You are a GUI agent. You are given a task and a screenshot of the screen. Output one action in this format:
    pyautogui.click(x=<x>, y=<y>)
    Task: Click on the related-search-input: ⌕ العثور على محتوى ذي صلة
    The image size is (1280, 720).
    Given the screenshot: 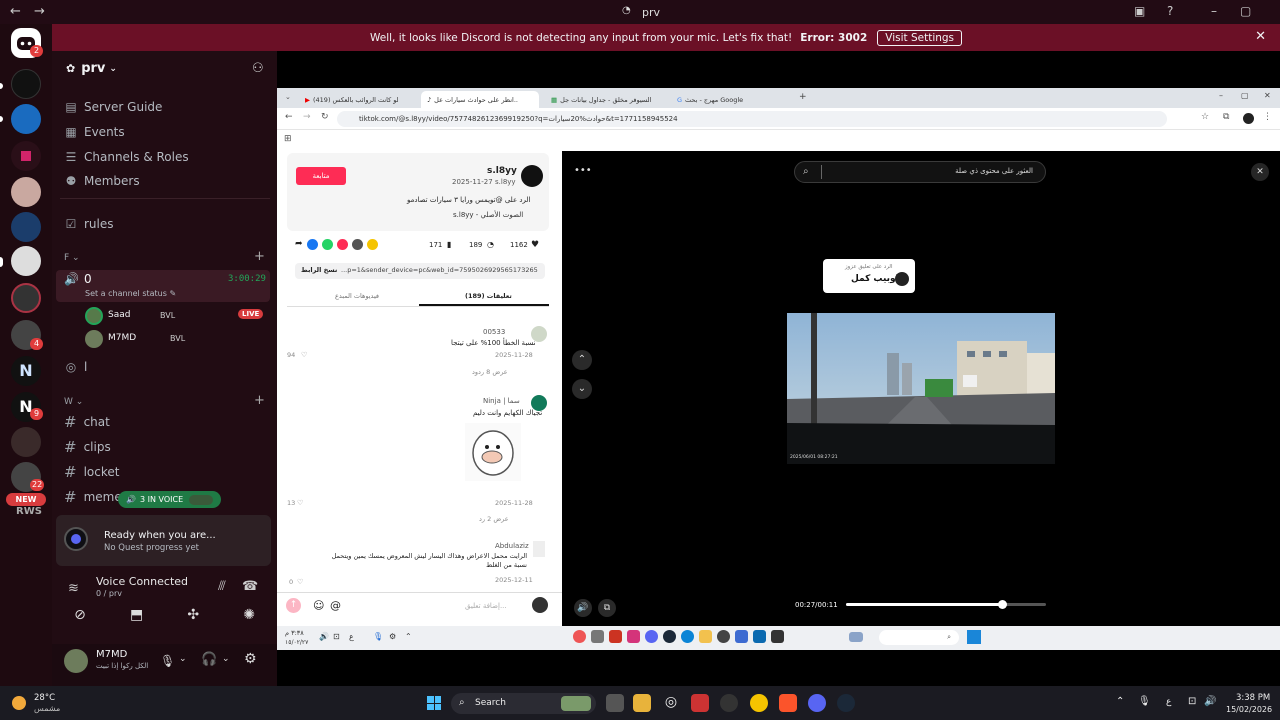 What is the action you would take?
    pyautogui.click(x=920, y=172)
    